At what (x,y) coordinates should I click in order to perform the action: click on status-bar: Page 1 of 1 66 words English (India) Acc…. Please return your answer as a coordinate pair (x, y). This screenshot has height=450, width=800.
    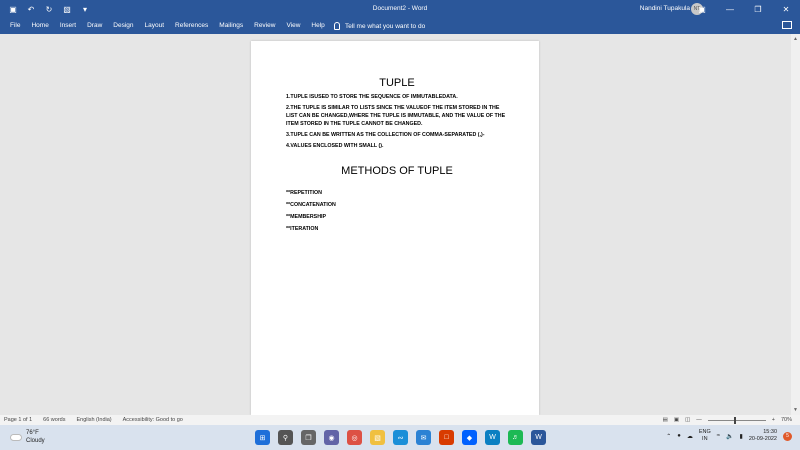
    Looking at the image, I should click on (400, 420).